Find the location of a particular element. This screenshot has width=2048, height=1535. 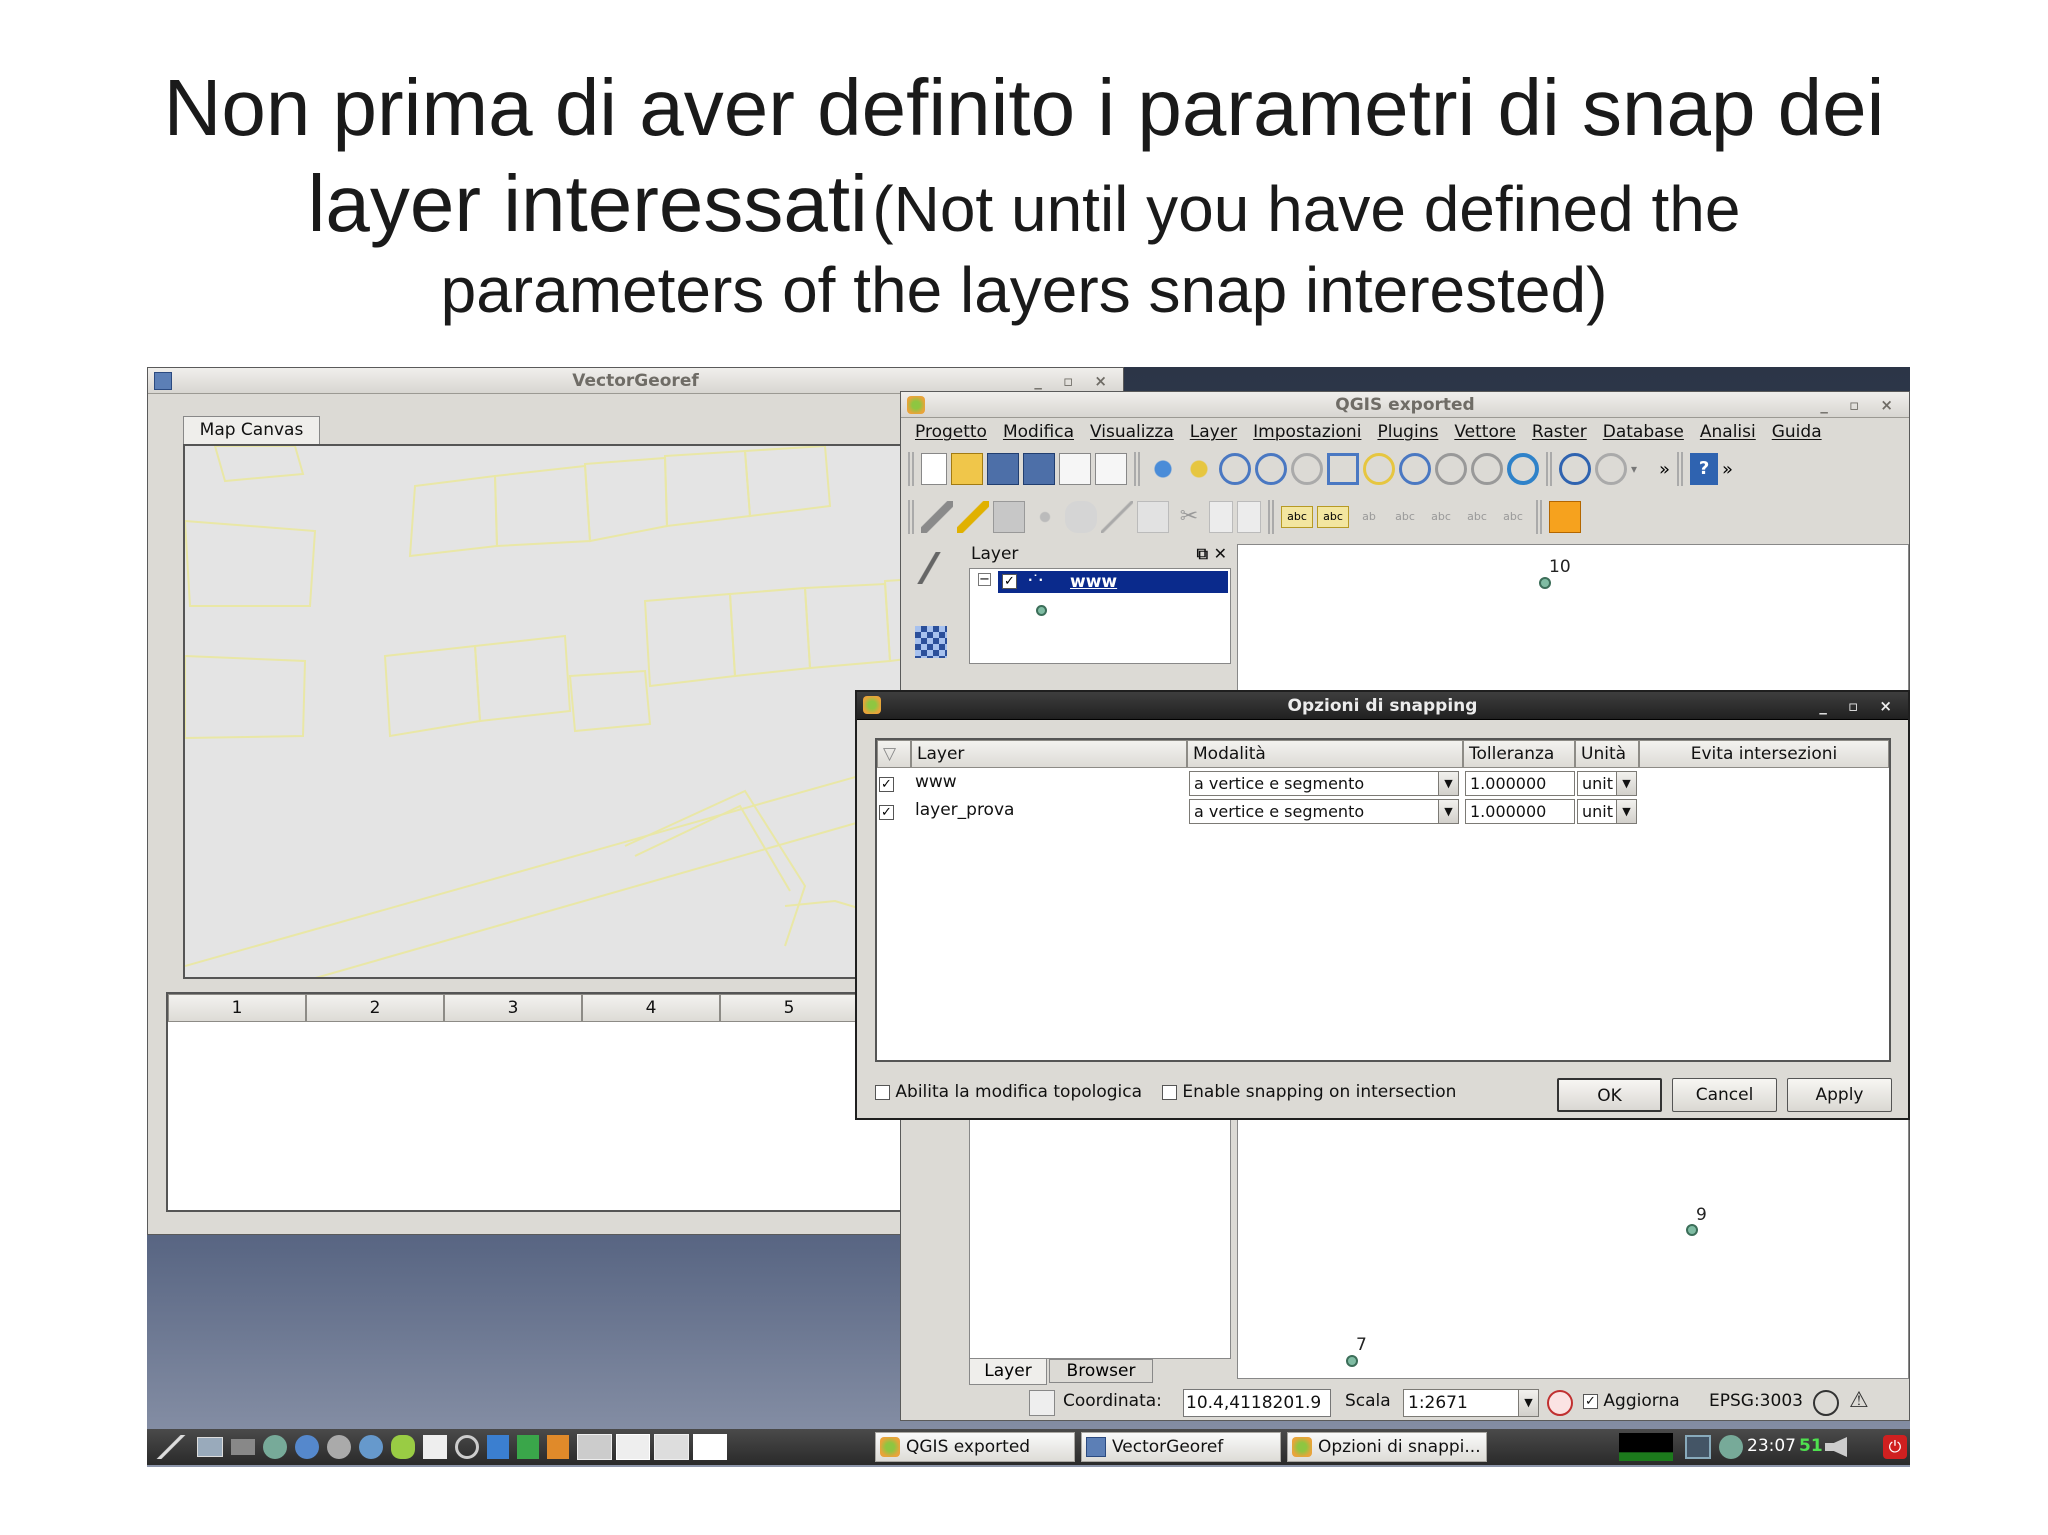

row-unit-select: unit ▼ is located at coordinates (1607, 783).